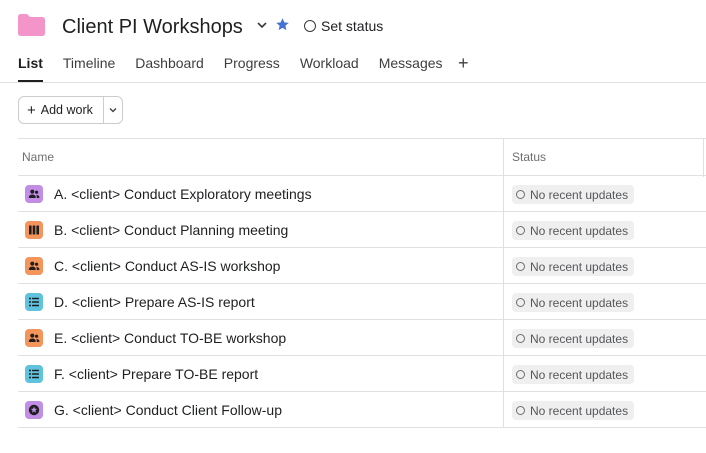 The image size is (706, 453). What do you see at coordinates (252, 68) in the screenshot?
I see `tab-progress: Progress` at bounding box center [252, 68].